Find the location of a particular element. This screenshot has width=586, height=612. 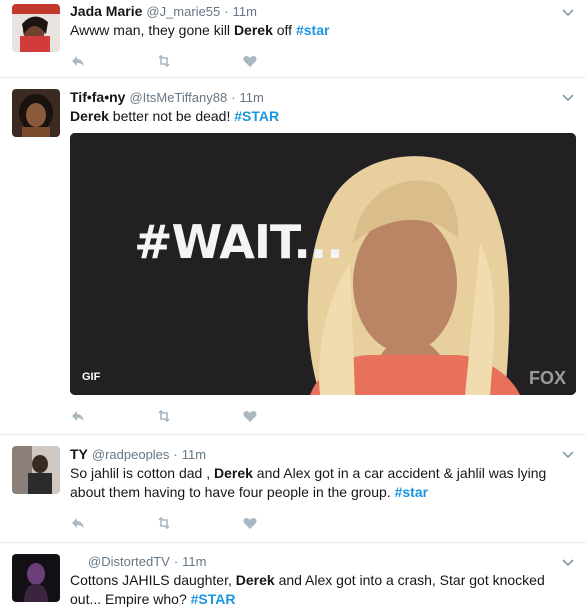

tweet-text: Awww man, they gone kill Derek off #star is located at coordinates (200, 30).